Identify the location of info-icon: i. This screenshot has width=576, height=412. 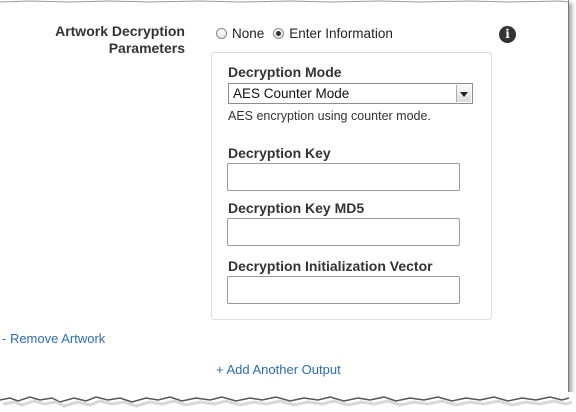
(507, 34).